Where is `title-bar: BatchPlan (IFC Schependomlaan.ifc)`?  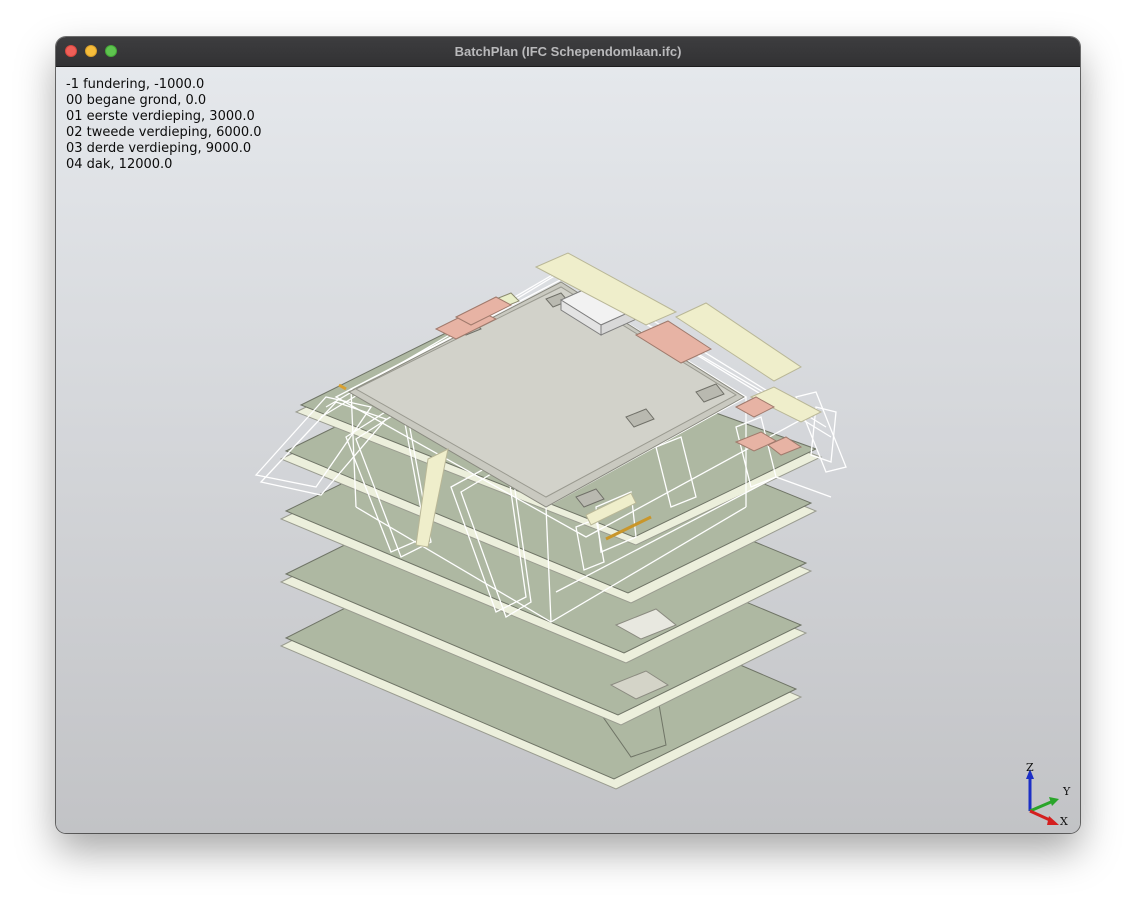 title-bar: BatchPlan (IFC Schependomlaan.ifc) is located at coordinates (568, 52).